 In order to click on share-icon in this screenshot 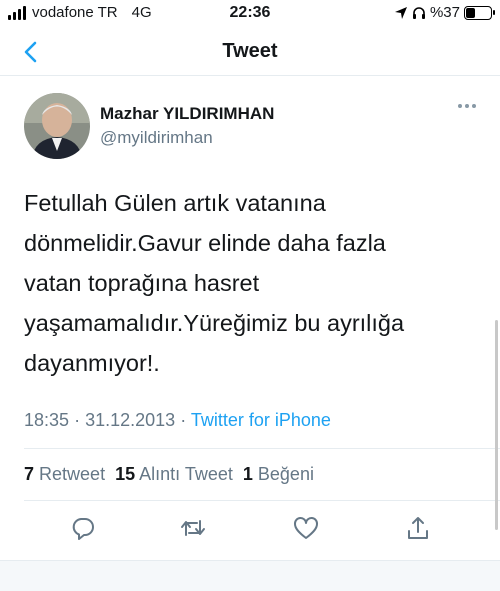, I will do `click(418, 528)`.